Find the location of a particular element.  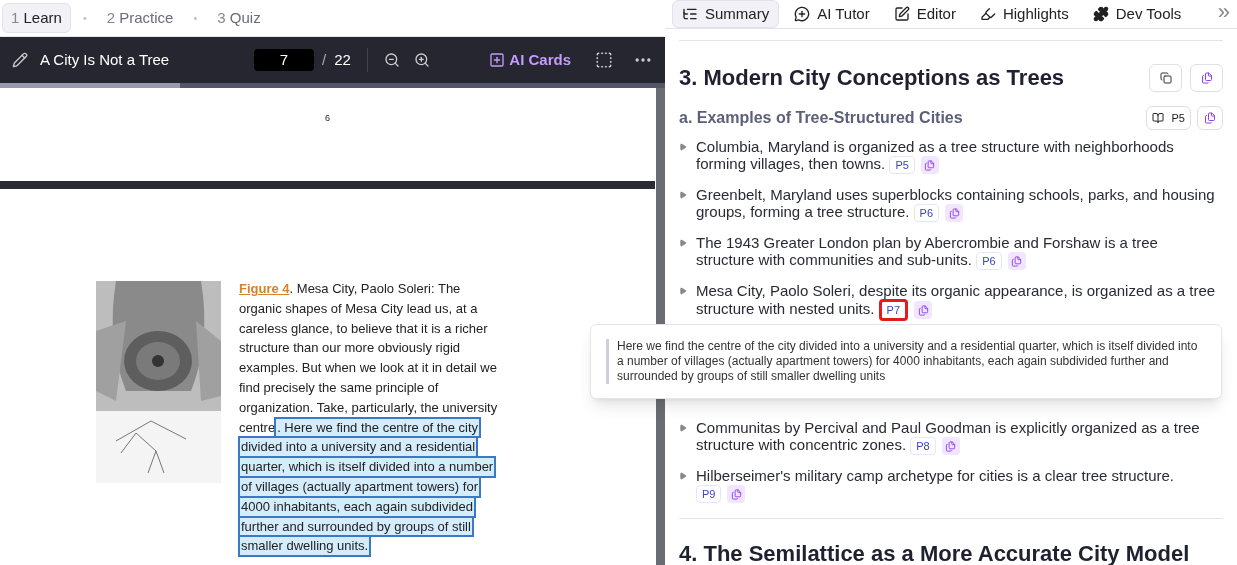

summary-point: Columbia, Maryland is organized as a tree structure with neighborhoods forming villages, then towns. P5 is located at coordinates (959, 156).